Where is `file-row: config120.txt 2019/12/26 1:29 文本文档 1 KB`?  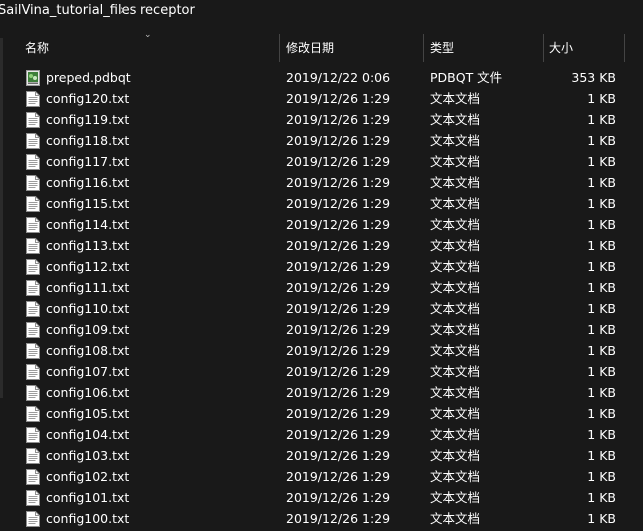 file-row: config120.txt 2019/12/26 1:29 文本文档 1 KB is located at coordinates (321, 98).